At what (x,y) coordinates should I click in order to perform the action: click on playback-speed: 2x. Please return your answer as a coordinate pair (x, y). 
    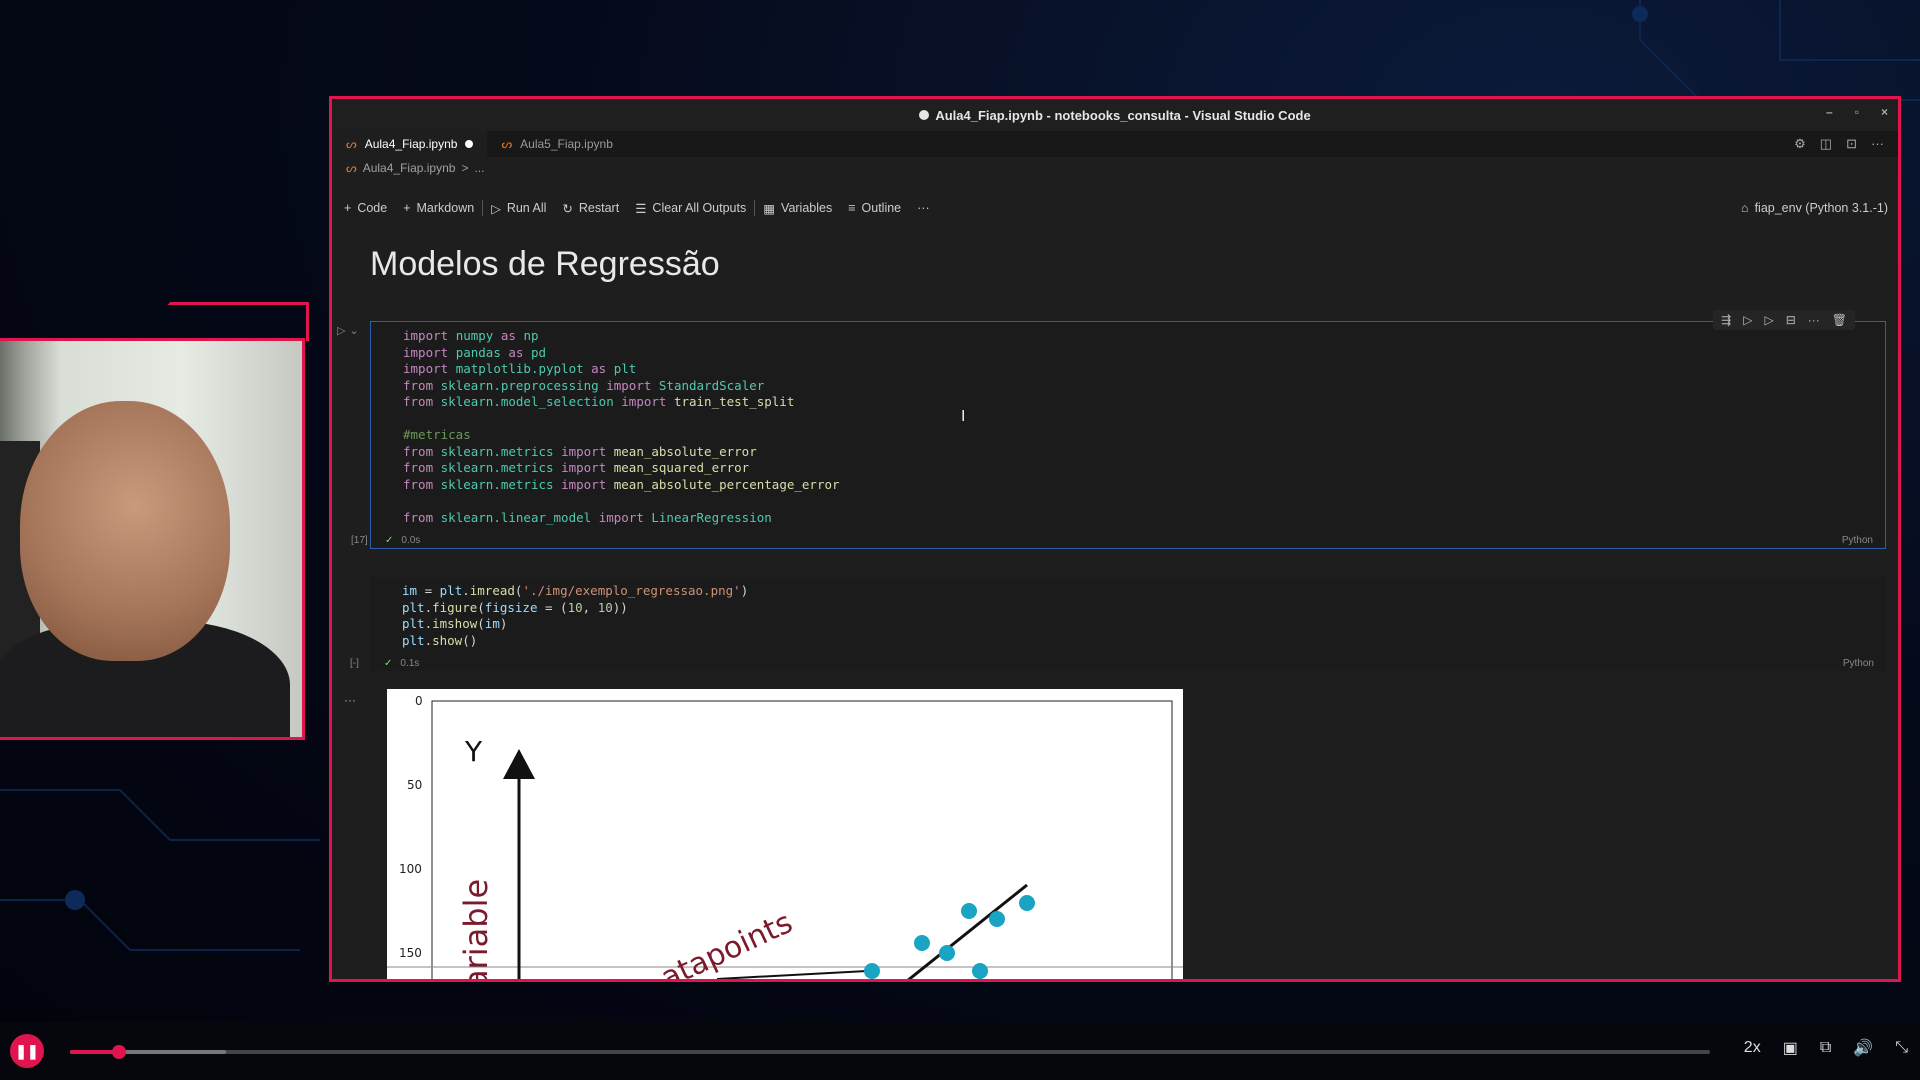
    Looking at the image, I should click on (1752, 1048).